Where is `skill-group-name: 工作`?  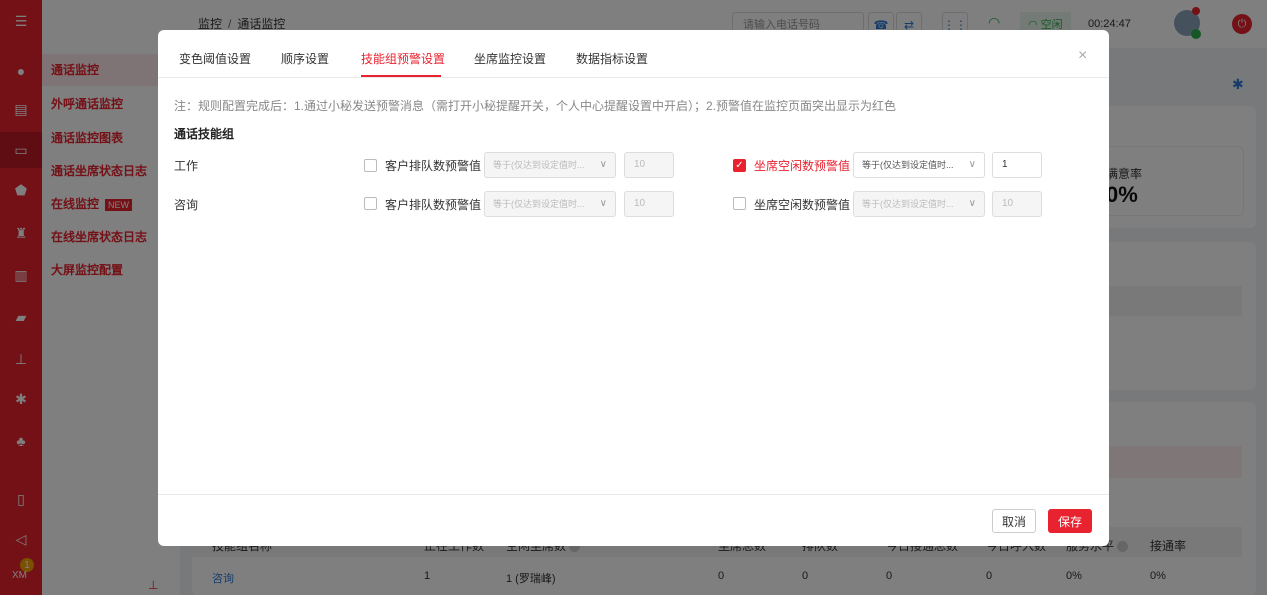
skill-group-name: 工作 is located at coordinates (186, 166).